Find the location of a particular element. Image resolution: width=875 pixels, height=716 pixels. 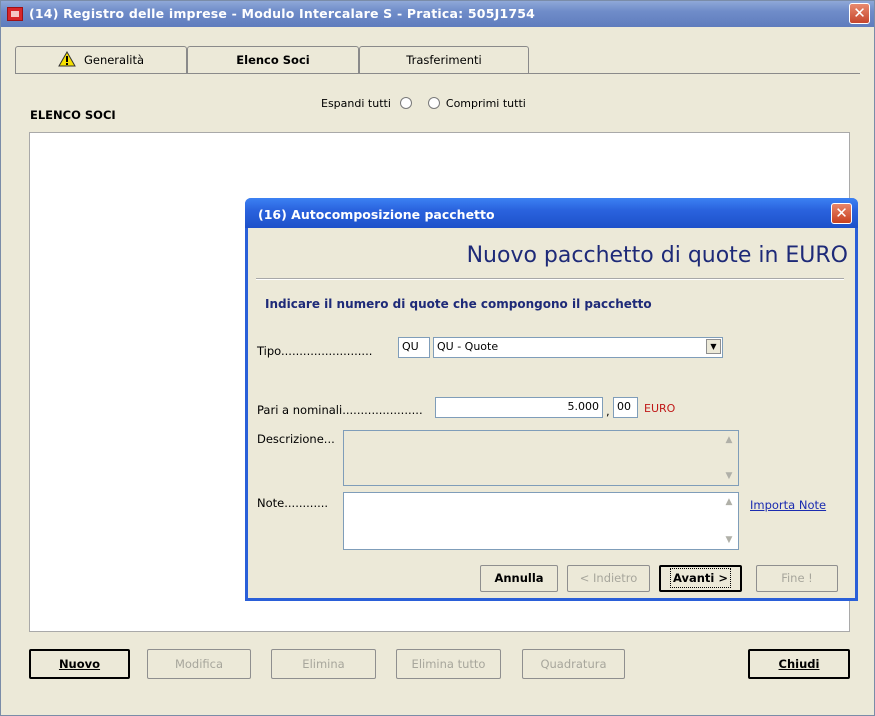

indietro-label: < Indietro is located at coordinates (608, 578).